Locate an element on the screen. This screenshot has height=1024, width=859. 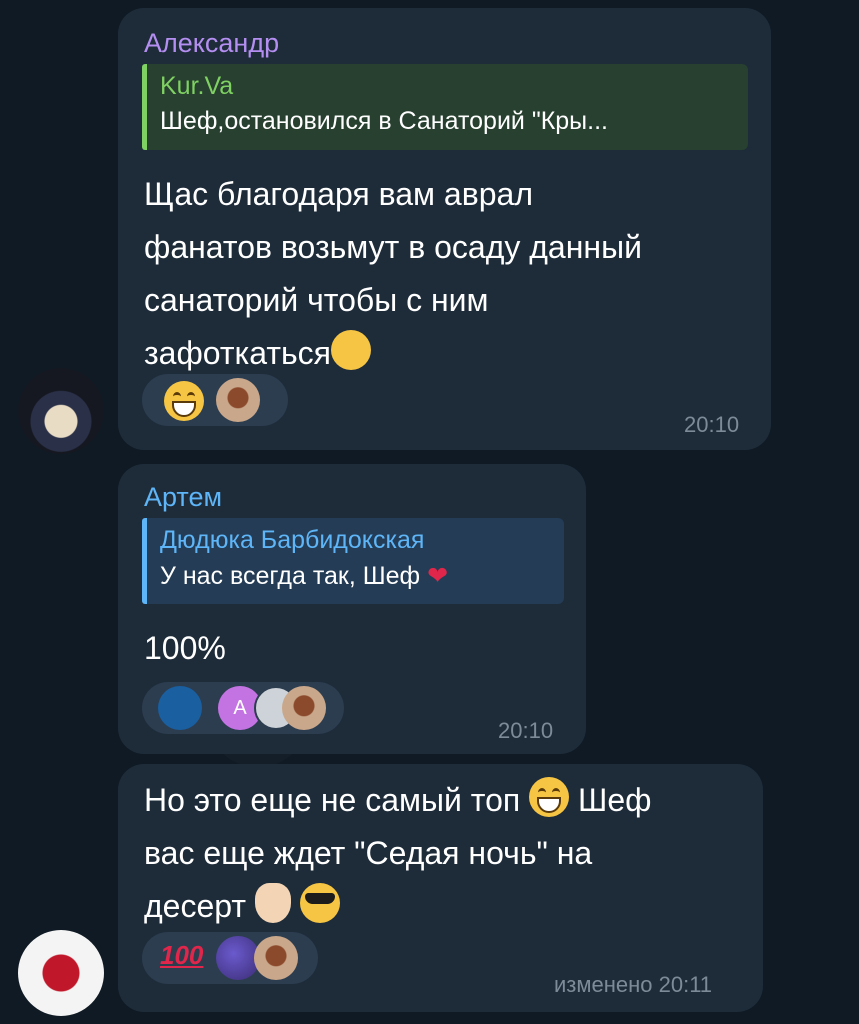
reaction-chip: А is located at coordinates (243, 708).